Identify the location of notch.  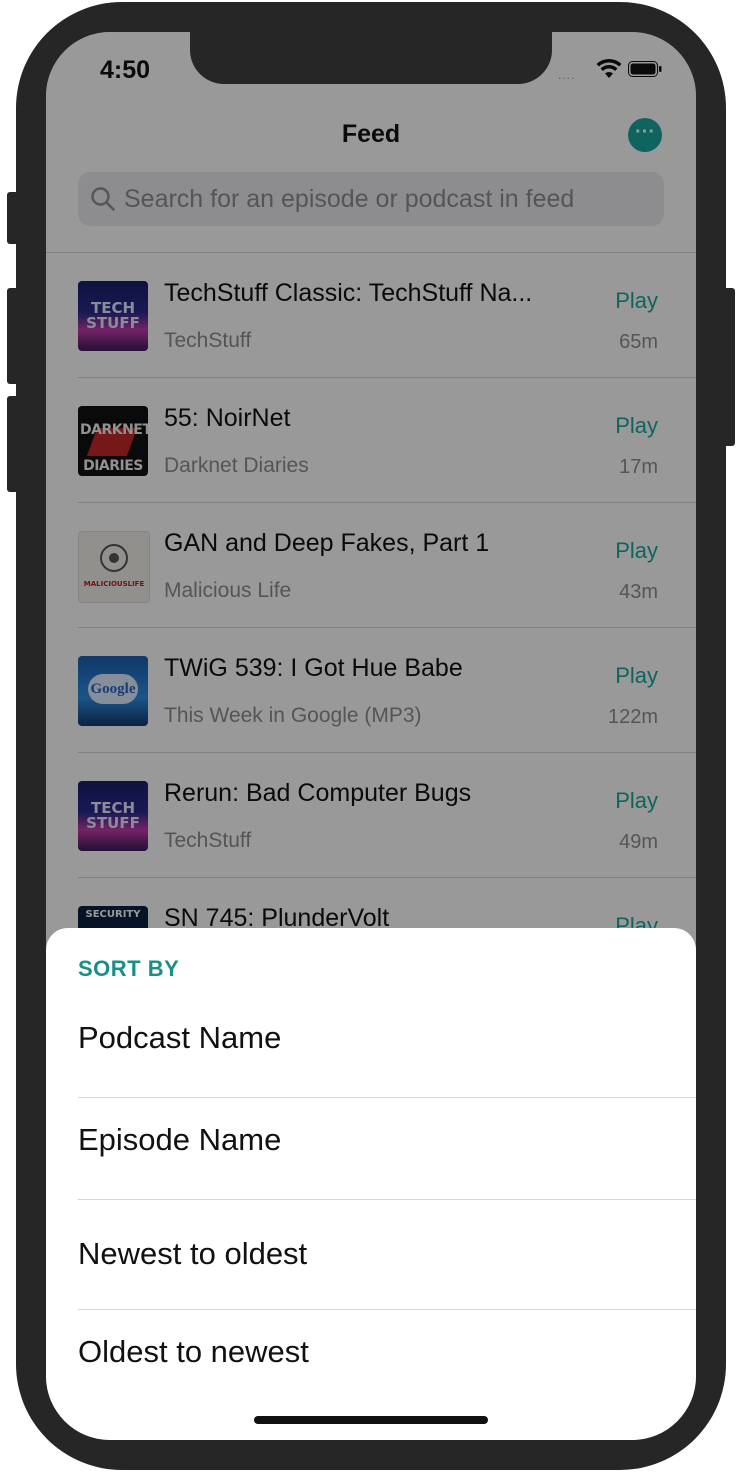
(371, 58).